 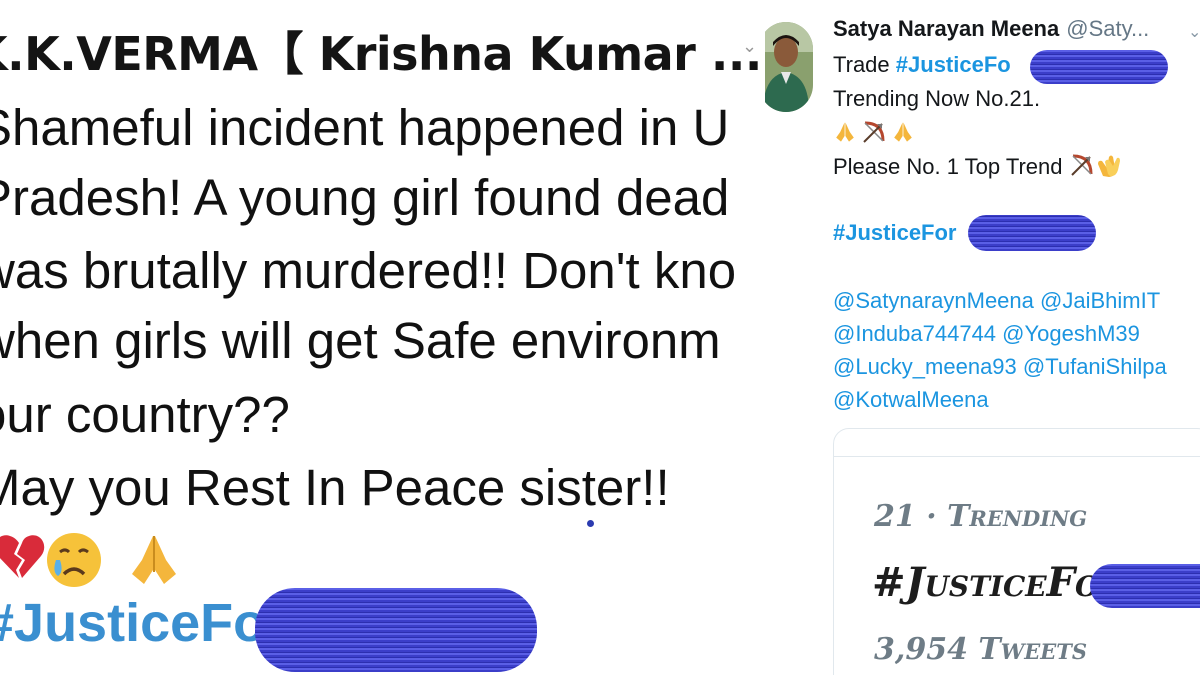 What do you see at coordinates (145, 414) in the screenshot?
I see `tweet-text-line: our country??` at bounding box center [145, 414].